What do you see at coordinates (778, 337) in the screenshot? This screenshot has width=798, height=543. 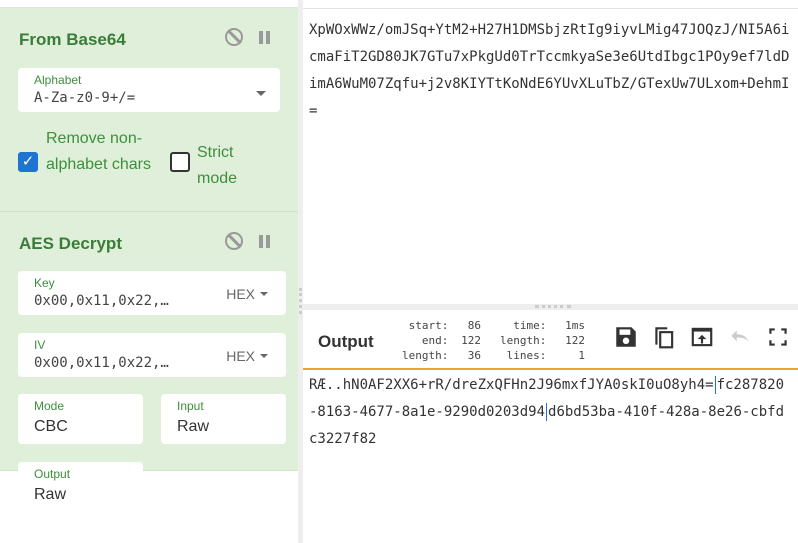 I see `fullscreen-icon` at bounding box center [778, 337].